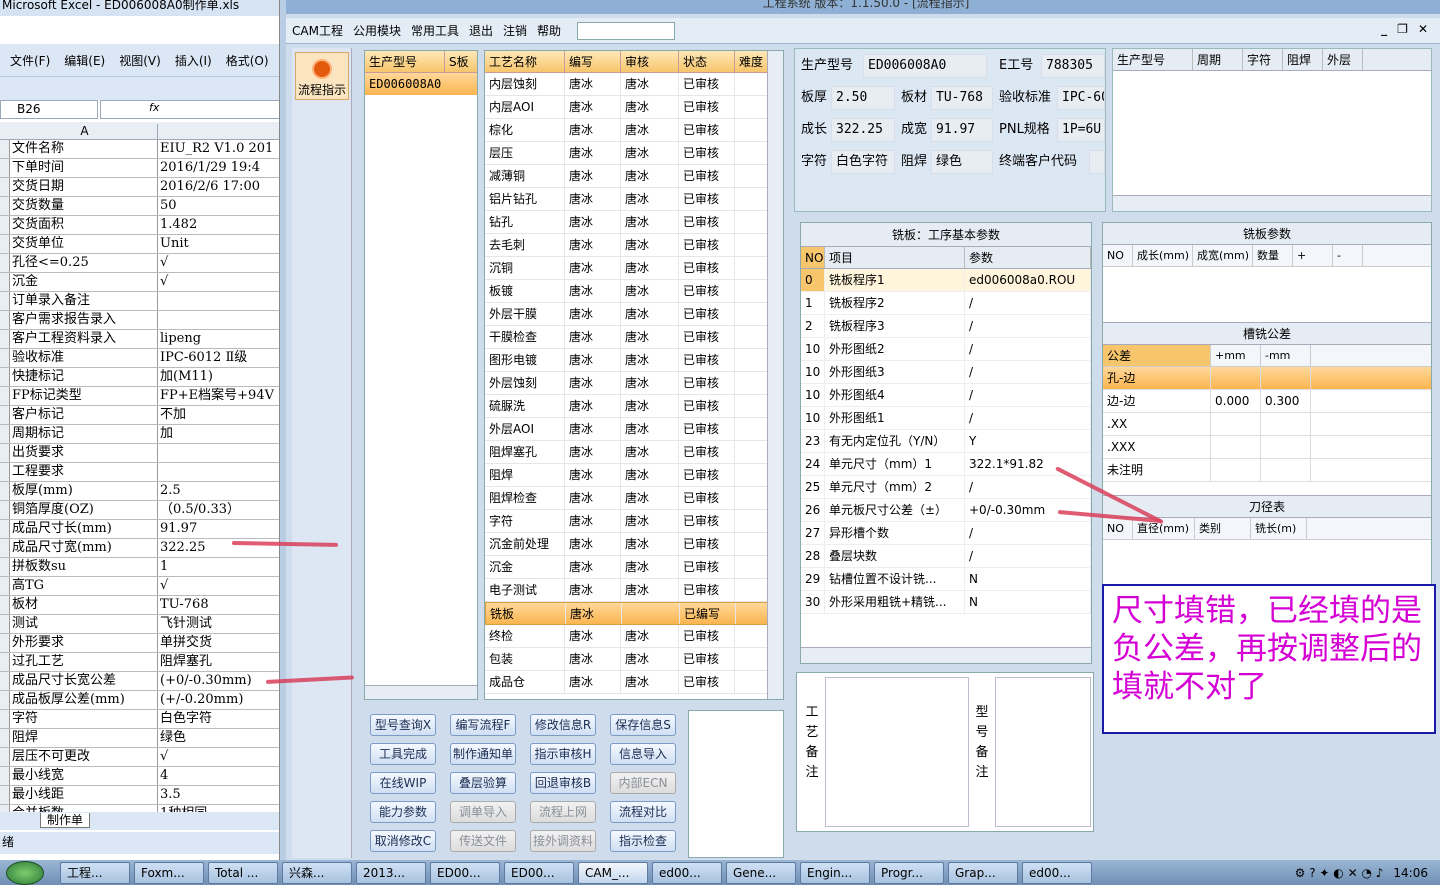  Describe the element at coordinates (84, 282) in the screenshot. I see `cell-a: 沉金` at that location.